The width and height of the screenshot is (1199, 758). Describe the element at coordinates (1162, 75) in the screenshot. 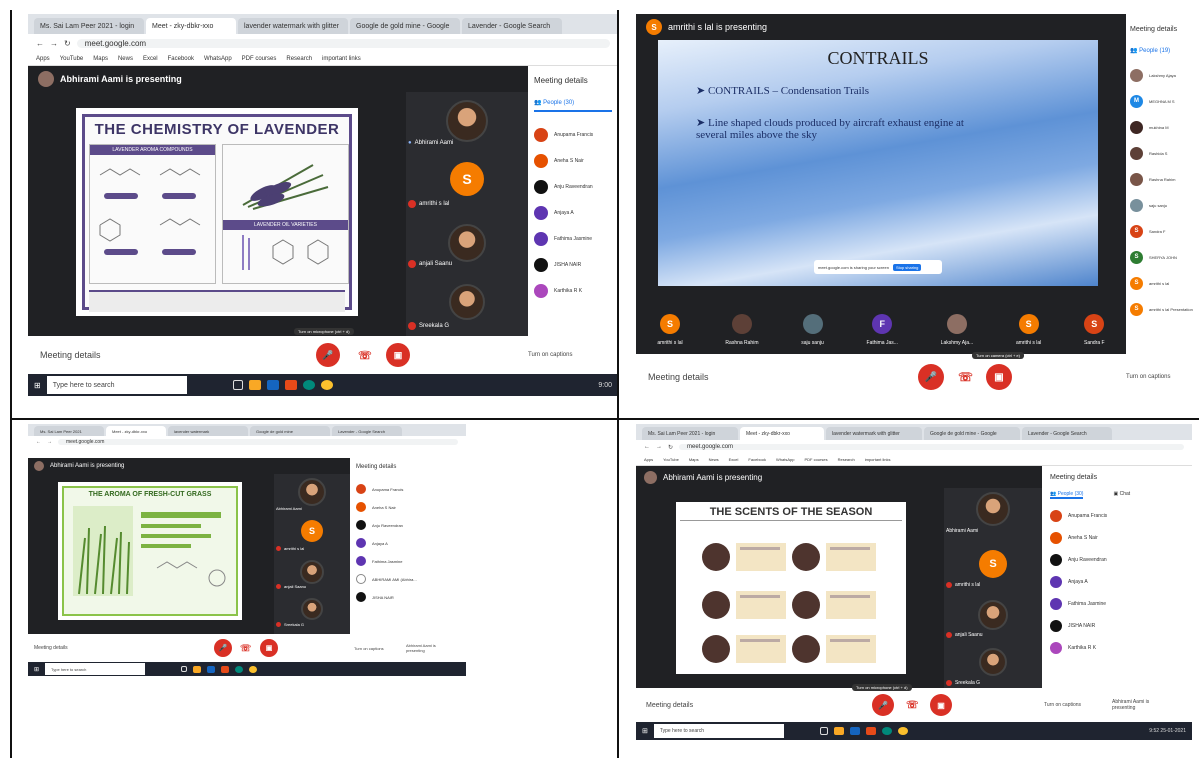

I see `participant-row: Lakshmy Ajaya` at that location.